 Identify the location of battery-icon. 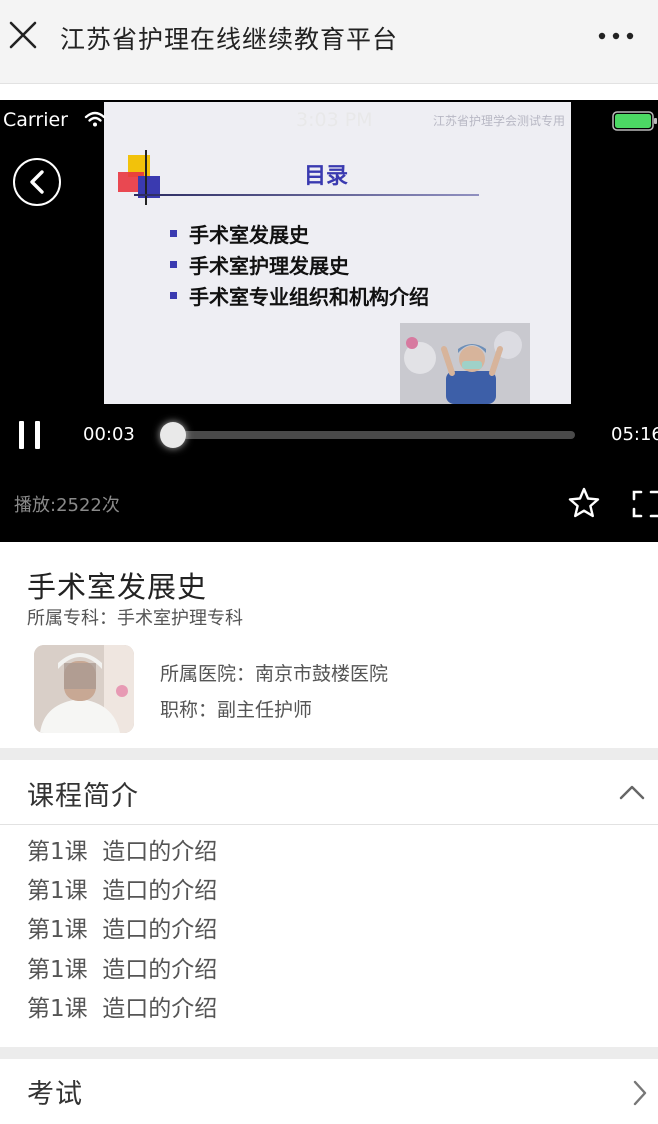
(634, 121).